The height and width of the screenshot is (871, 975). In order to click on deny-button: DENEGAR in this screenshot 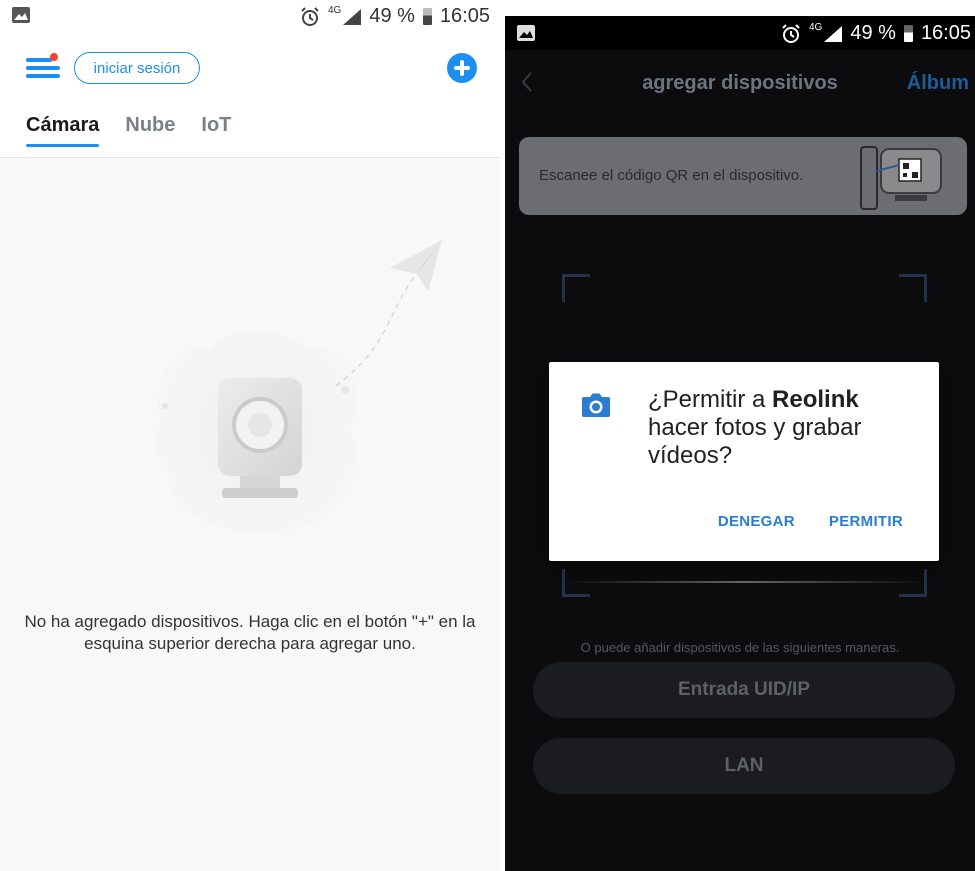, I will do `click(756, 521)`.